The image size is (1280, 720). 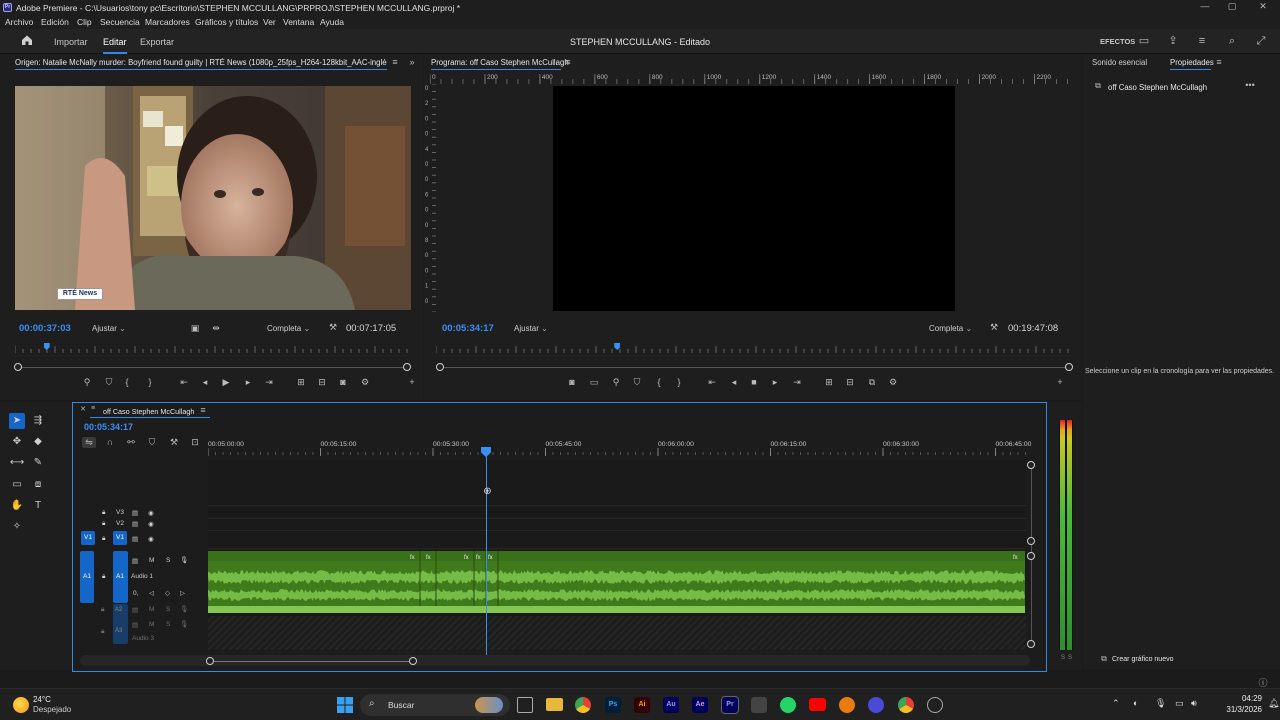 I want to click on close-button: ✕, so click(x=1263, y=7).